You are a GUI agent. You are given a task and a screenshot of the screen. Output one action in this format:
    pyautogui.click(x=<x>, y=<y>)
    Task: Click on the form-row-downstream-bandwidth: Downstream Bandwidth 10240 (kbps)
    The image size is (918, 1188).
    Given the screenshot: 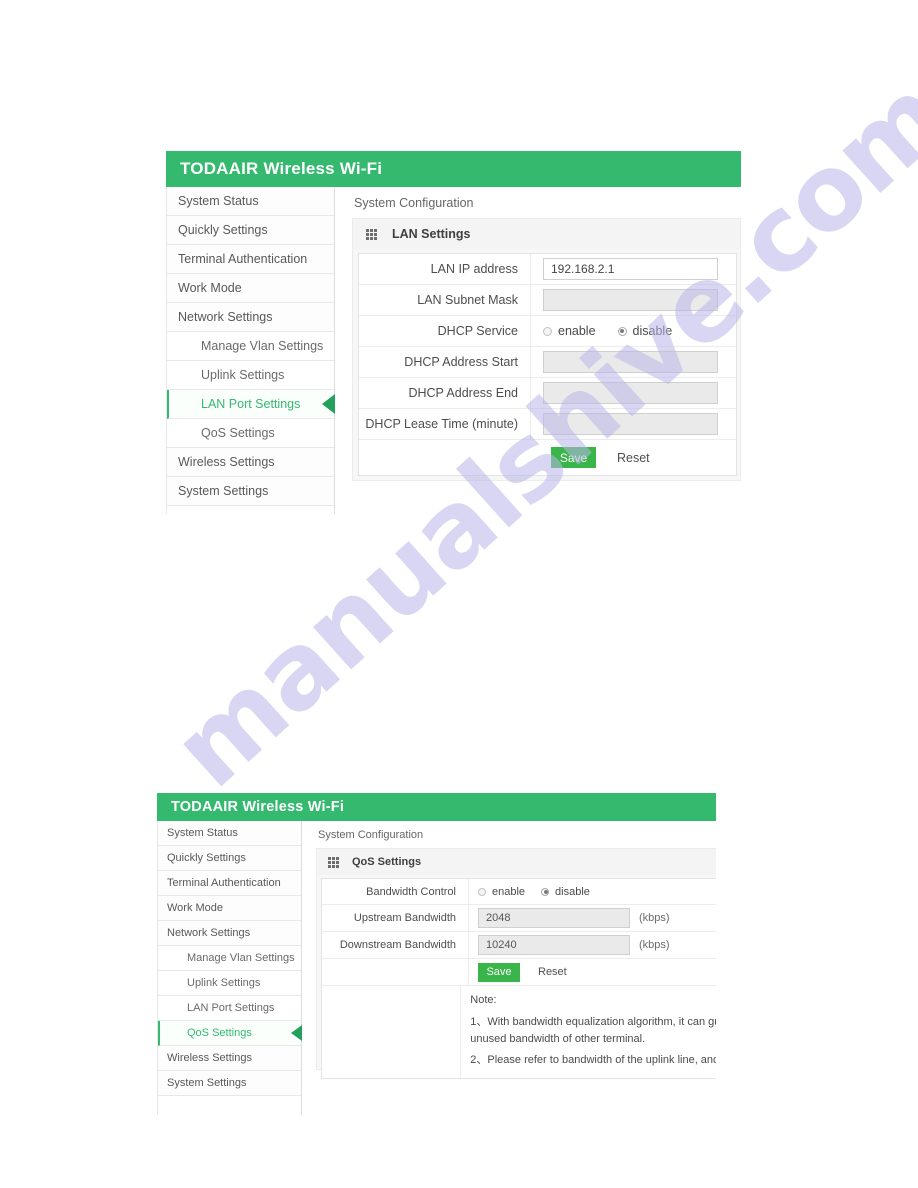 What is the action you would take?
    pyautogui.click(x=519, y=945)
    